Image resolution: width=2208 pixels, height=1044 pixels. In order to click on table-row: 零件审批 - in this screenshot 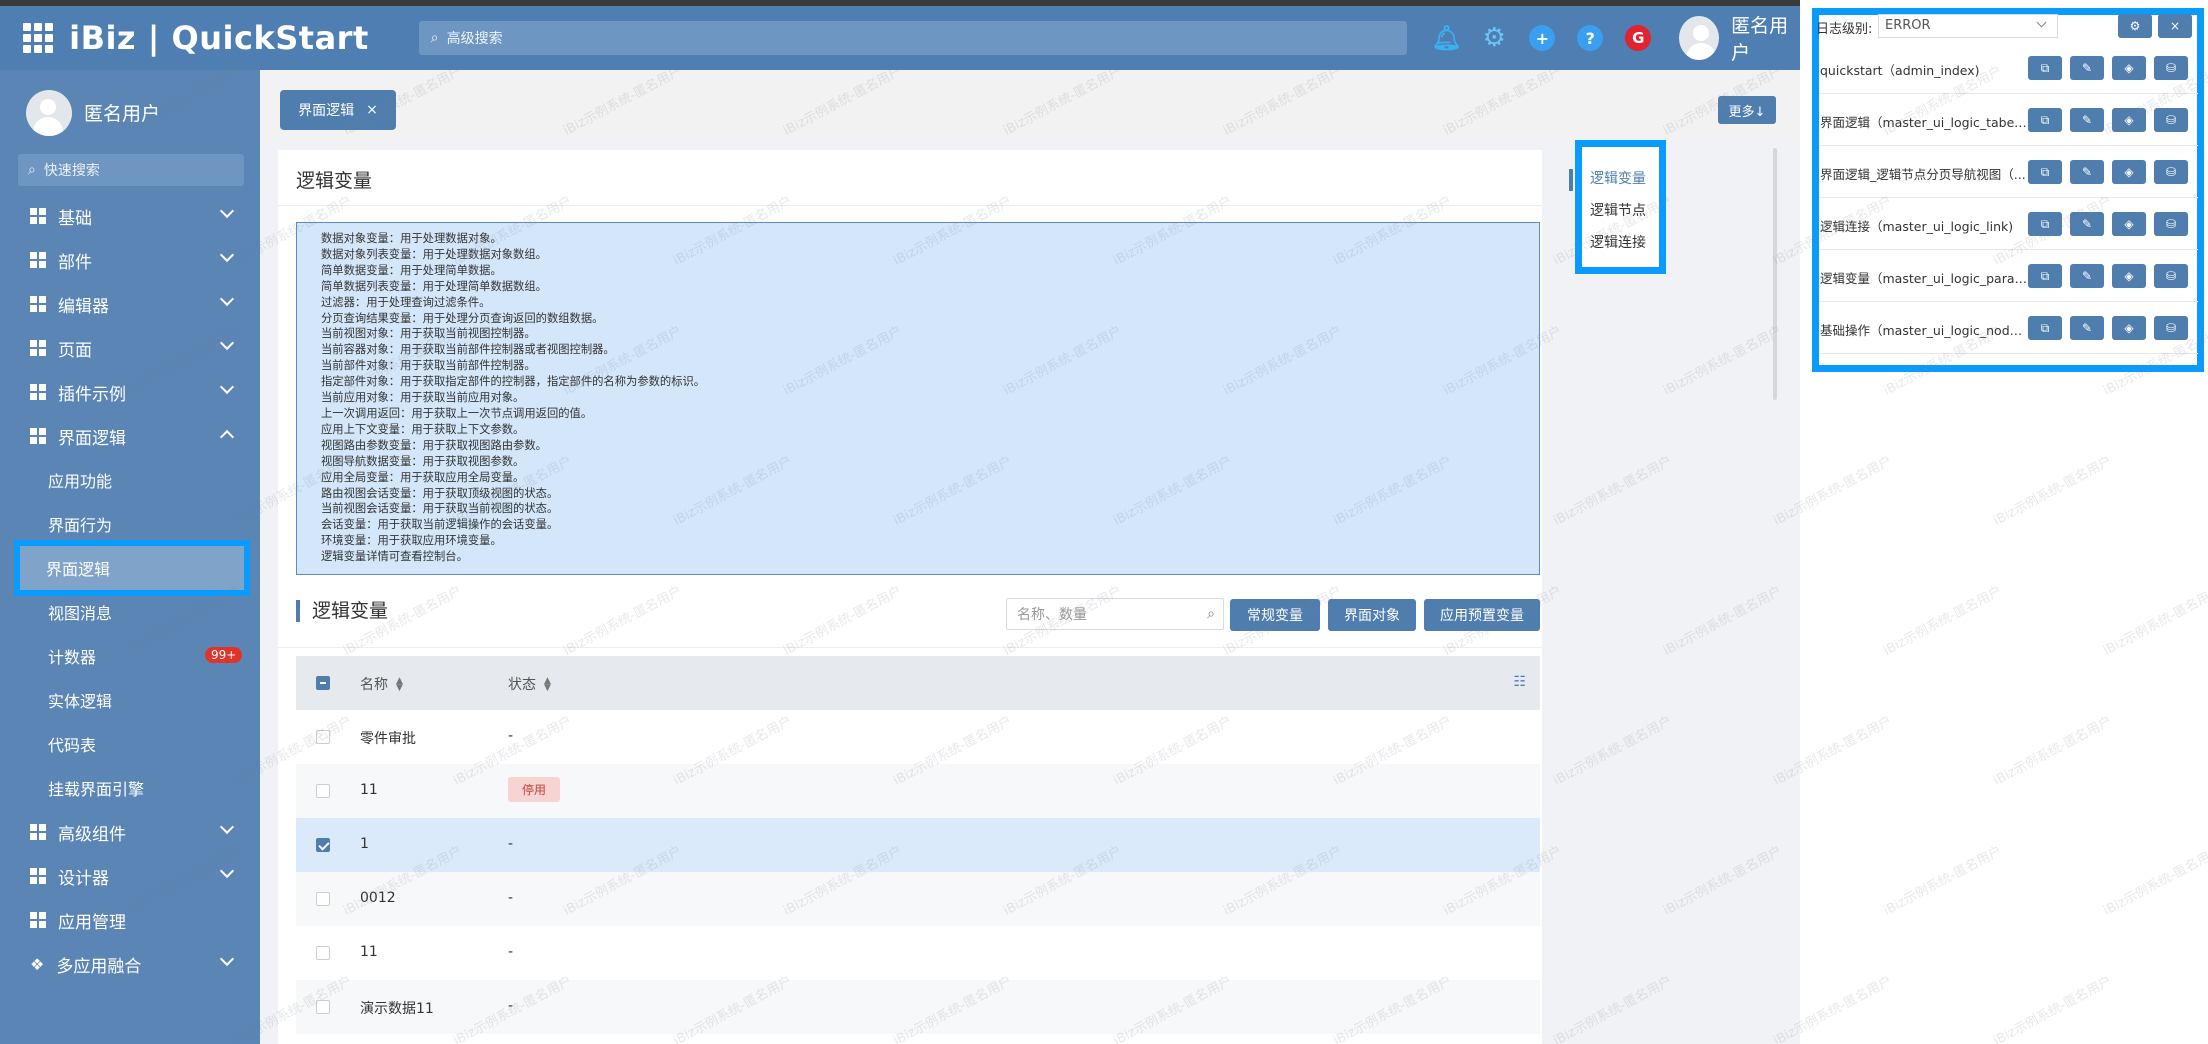, I will do `click(918, 737)`.